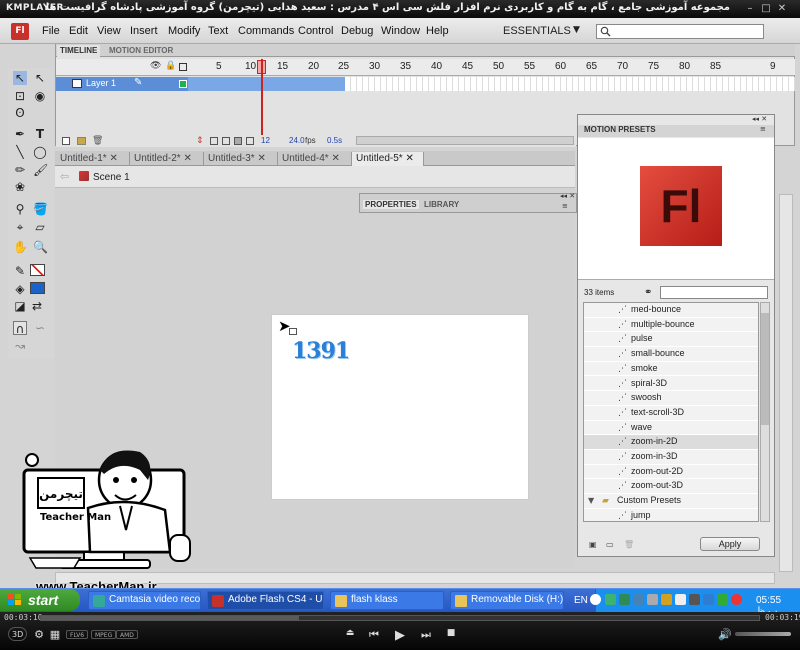 The width and height of the screenshot is (800, 650). I want to click on next-icon: ⏭, so click(426, 635).